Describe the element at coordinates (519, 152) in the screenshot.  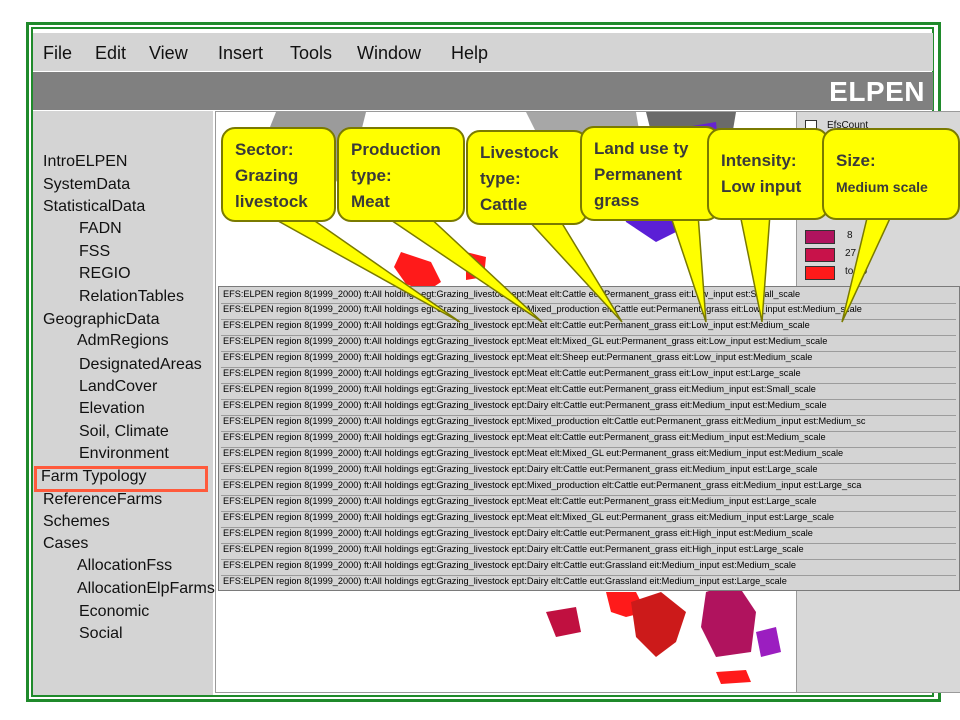
I see `callout-livestock-line1: Livestock` at that location.